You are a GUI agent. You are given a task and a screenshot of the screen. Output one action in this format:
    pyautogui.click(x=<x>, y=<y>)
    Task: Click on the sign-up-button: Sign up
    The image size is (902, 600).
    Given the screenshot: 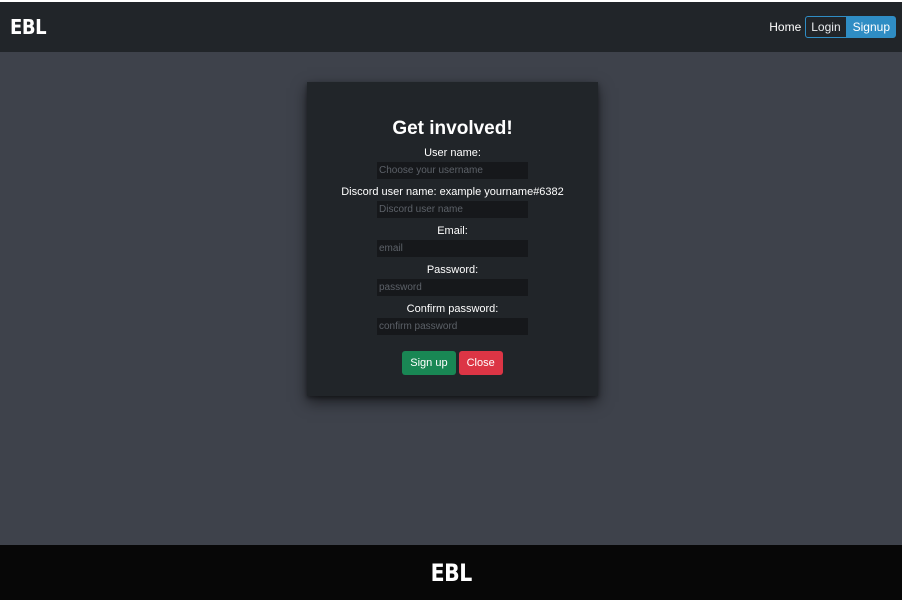 What is the action you would take?
    pyautogui.click(x=429, y=363)
    